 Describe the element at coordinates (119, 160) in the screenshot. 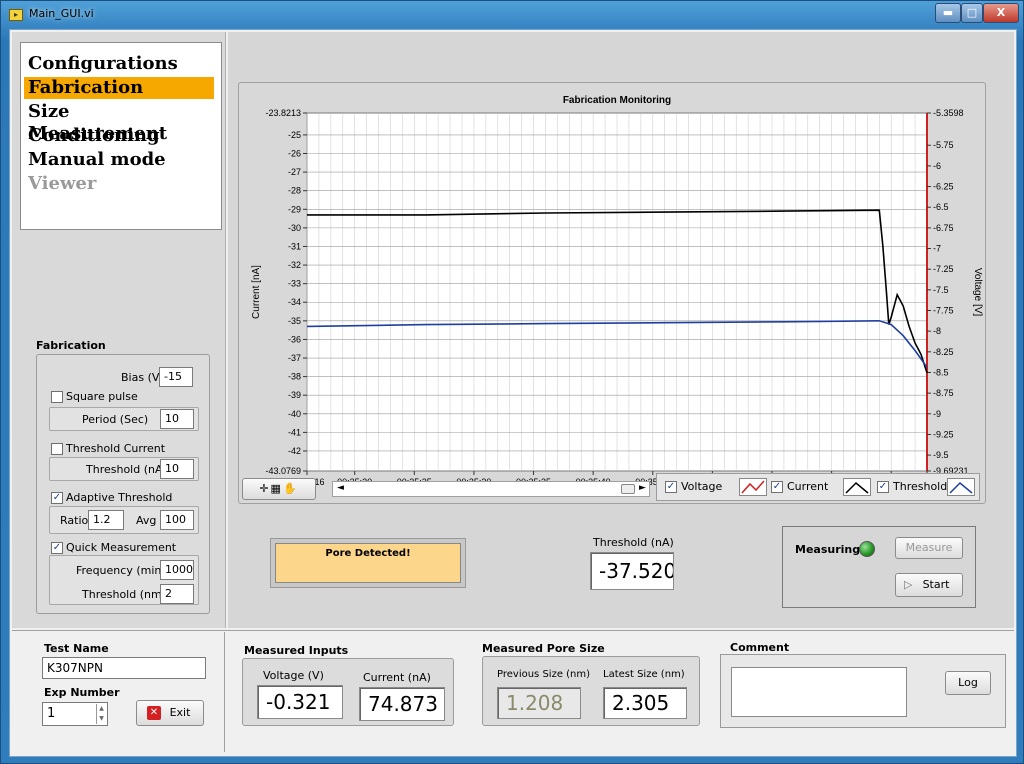

I see `nav-item-manual-mode: Manual mode` at that location.